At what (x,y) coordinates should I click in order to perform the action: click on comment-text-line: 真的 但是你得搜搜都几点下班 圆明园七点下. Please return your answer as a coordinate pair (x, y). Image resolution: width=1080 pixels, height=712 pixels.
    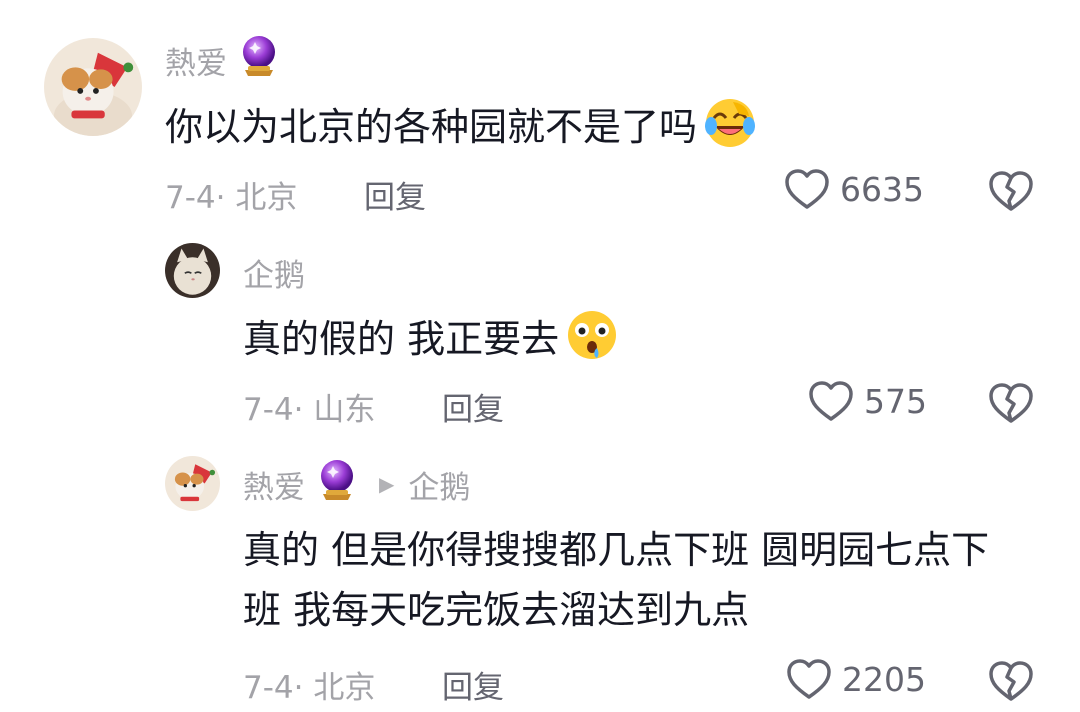
    Looking at the image, I should click on (616, 550).